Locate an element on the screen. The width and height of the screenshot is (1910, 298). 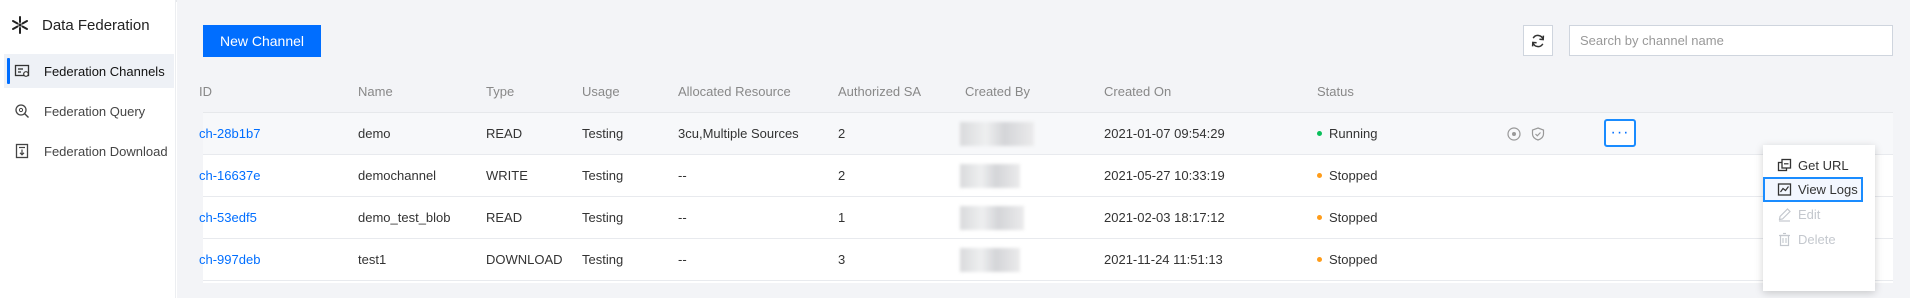
more-icon: ··· is located at coordinates (1620, 132).